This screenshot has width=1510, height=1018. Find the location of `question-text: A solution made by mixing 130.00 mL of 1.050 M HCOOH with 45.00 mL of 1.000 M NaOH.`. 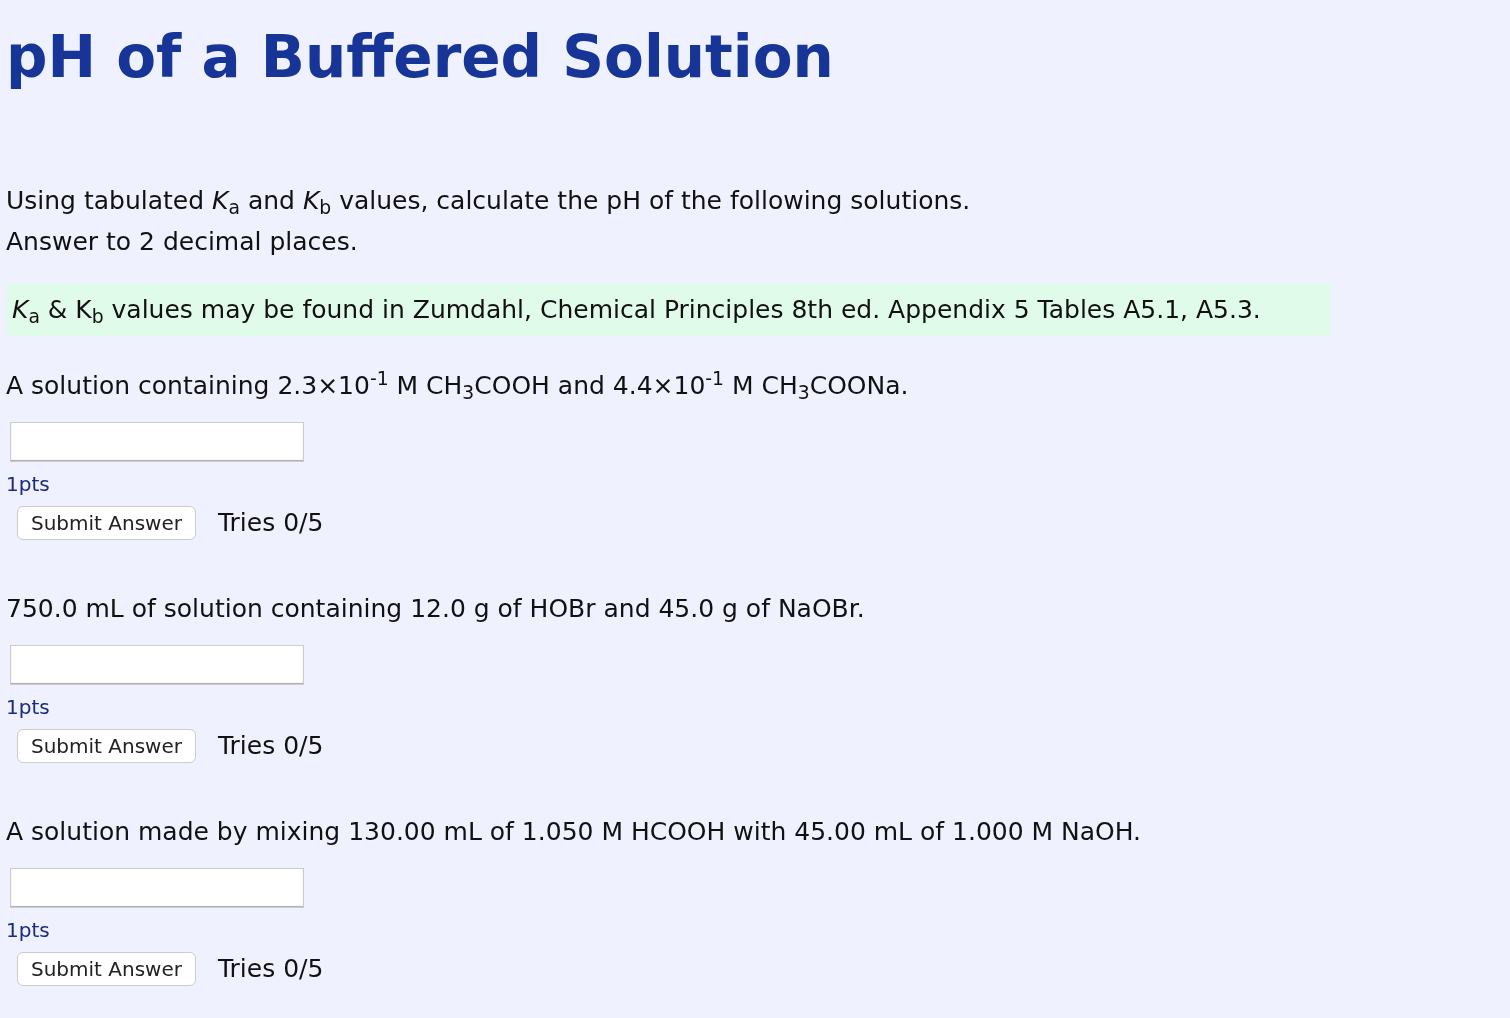

question-text: A solution made by mixing 130.00 mL of 1.050 M HCOOH with 45.00 mL of 1.000 M NaOH. is located at coordinates (574, 832).